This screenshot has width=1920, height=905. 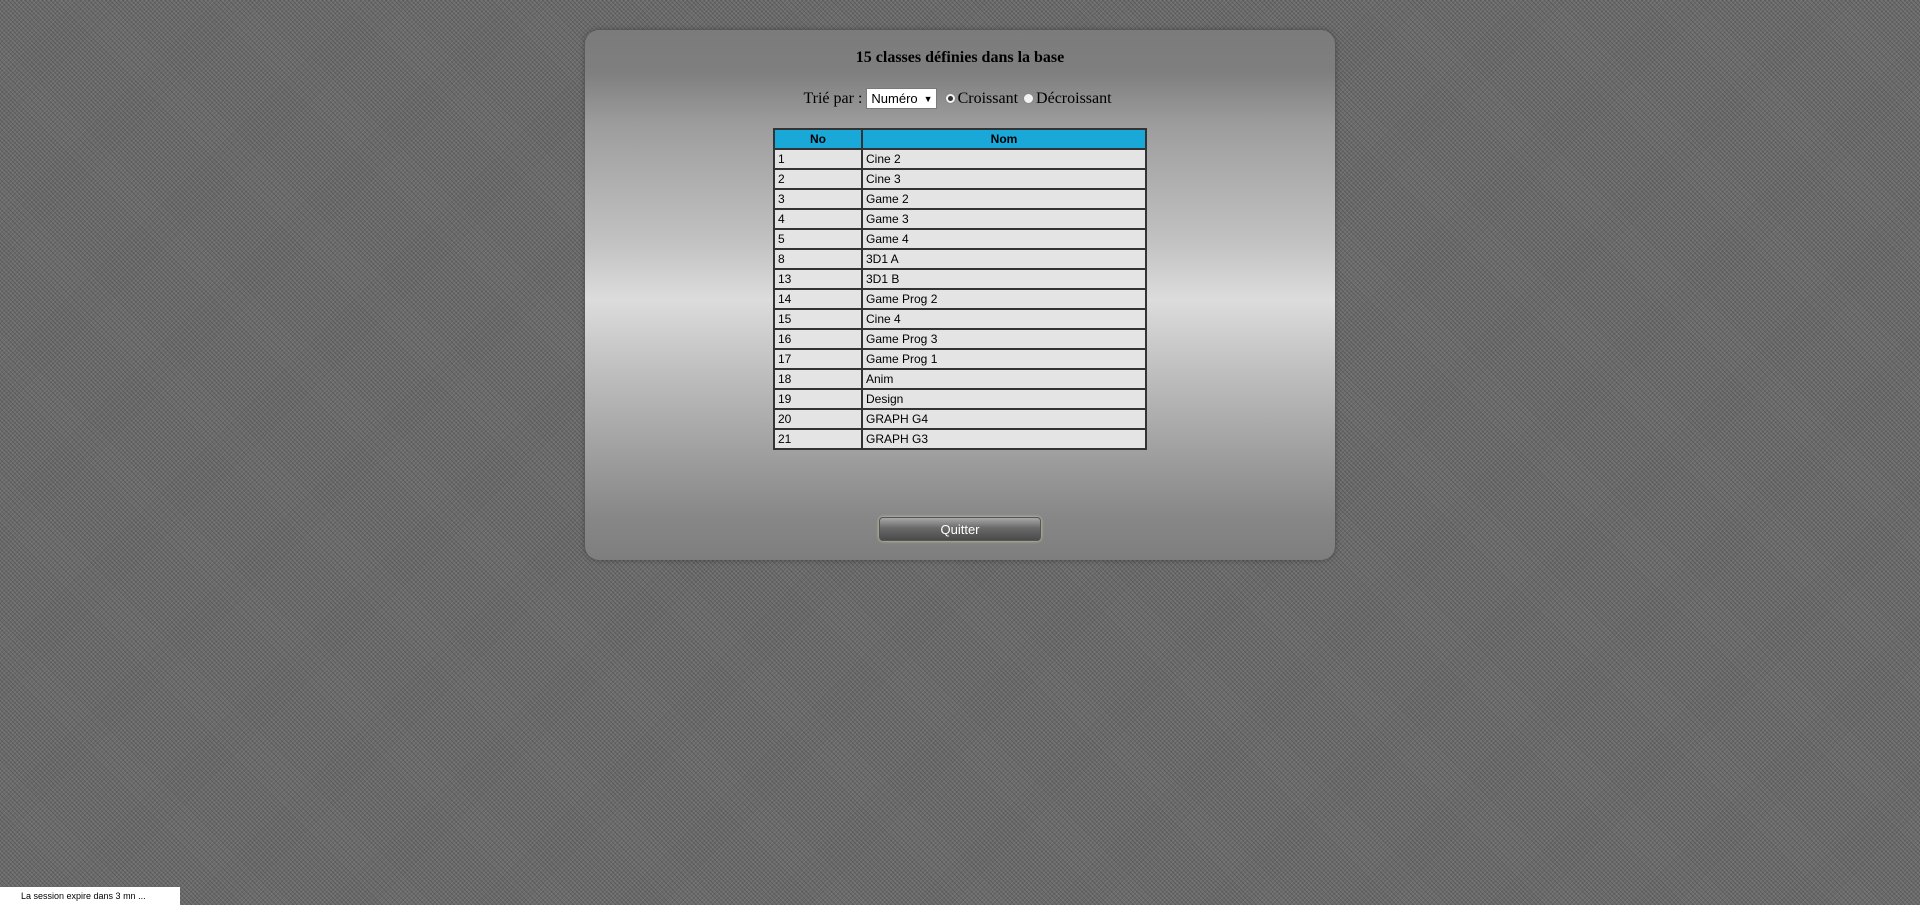 I want to click on sort-ascending-radio, so click(x=950, y=98).